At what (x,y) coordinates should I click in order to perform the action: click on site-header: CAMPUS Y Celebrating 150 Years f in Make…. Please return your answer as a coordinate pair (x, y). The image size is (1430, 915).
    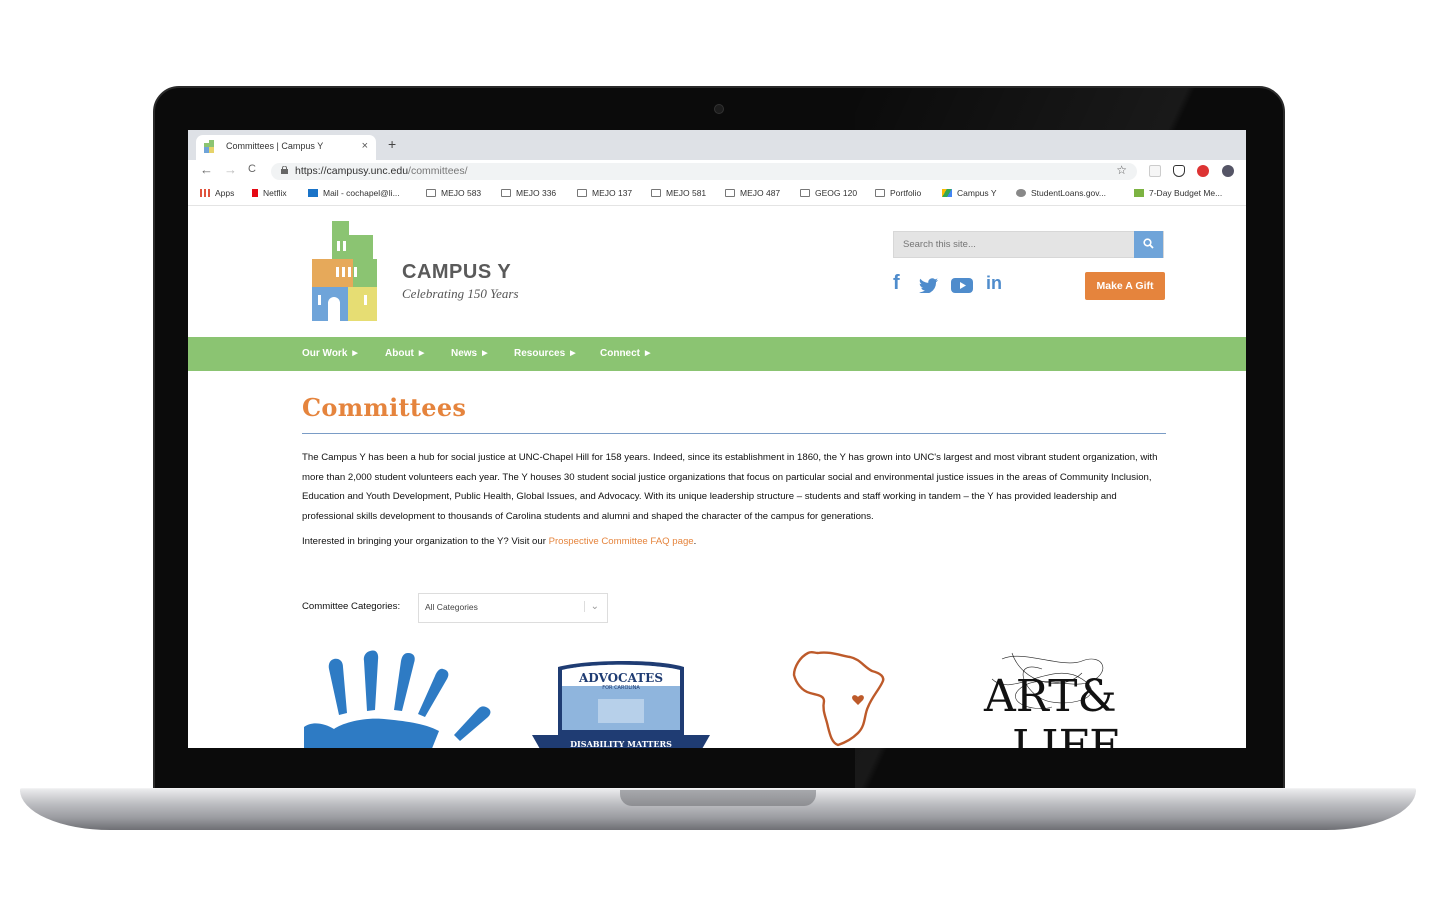
    Looking at the image, I should click on (717, 271).